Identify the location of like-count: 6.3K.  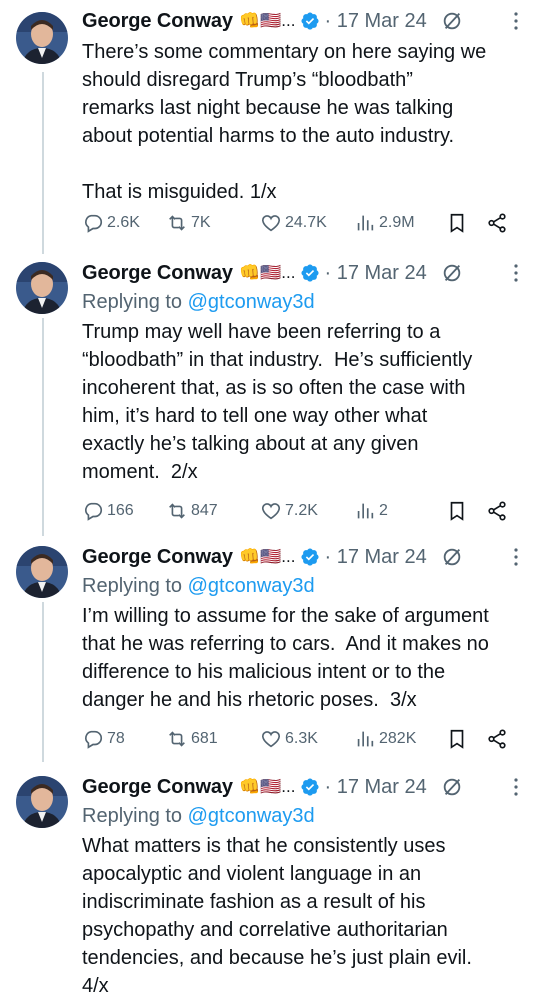
(301, 738).